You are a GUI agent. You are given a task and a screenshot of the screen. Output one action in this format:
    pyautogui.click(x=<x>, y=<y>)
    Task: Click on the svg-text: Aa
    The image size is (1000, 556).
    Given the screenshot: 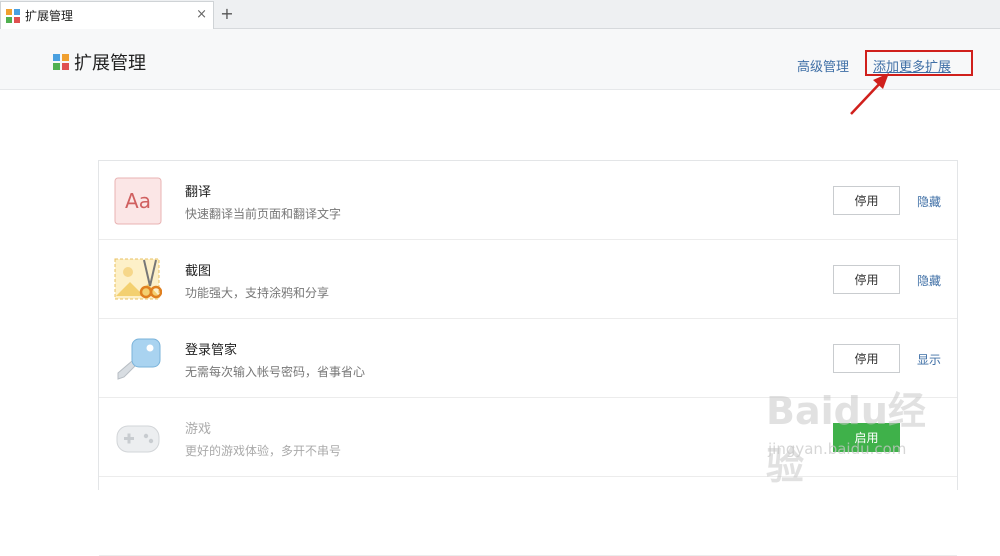 What is the action you would take?
    pyautogui.click(x=138, y=201)
    